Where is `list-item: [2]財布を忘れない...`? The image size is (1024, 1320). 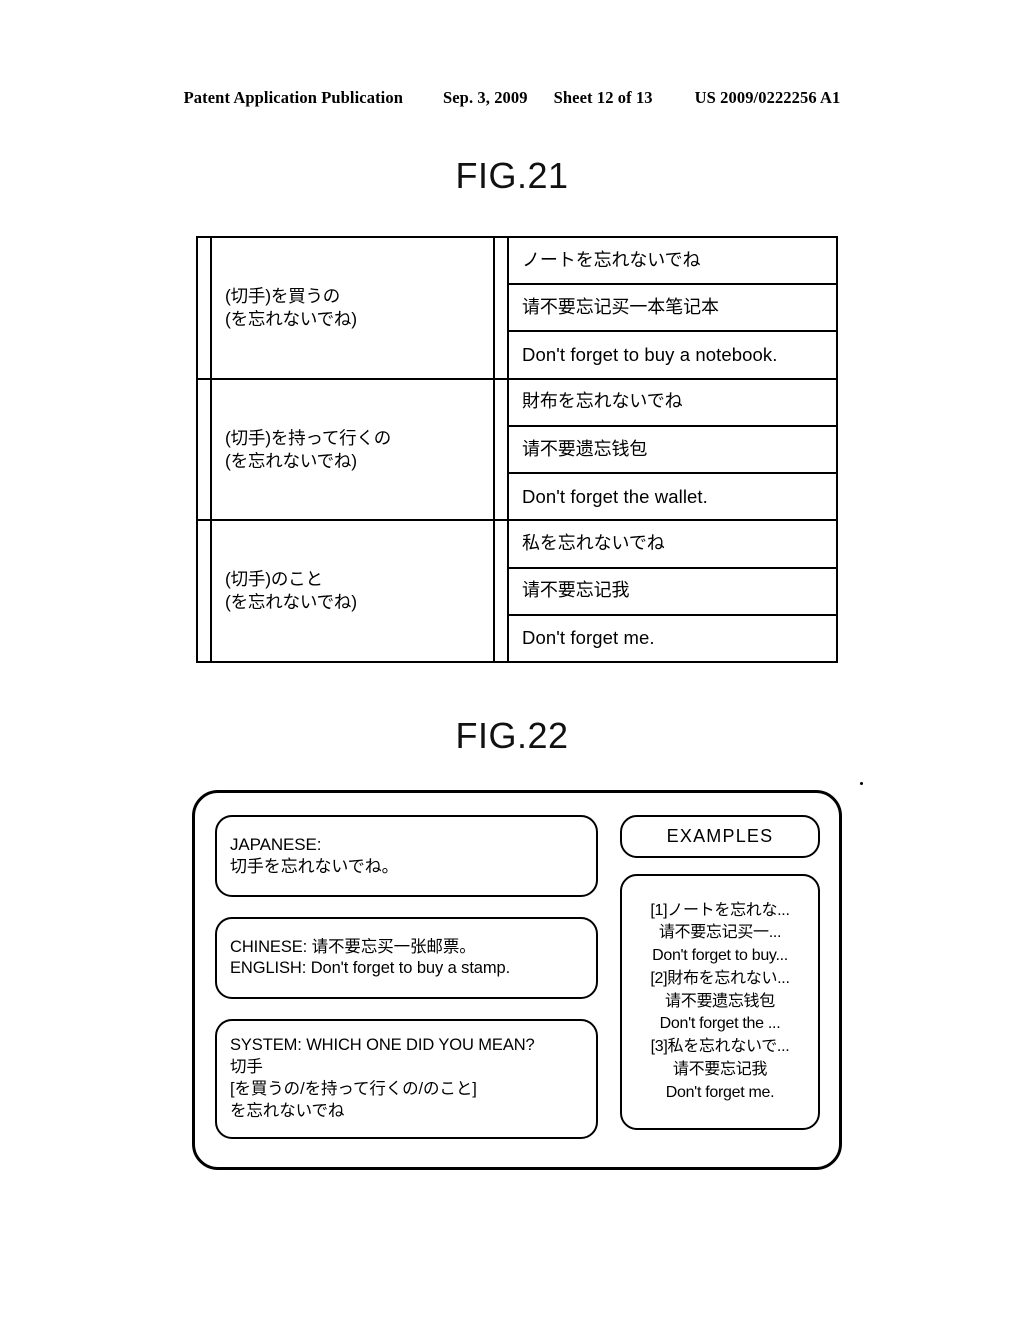 list-item: [2]財布を忘れない... is located at coordinates (720, 978).